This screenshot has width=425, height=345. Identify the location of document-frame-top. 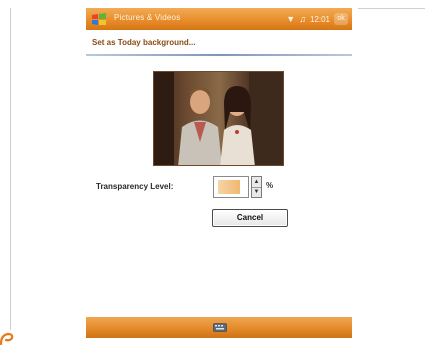
(391, 8).